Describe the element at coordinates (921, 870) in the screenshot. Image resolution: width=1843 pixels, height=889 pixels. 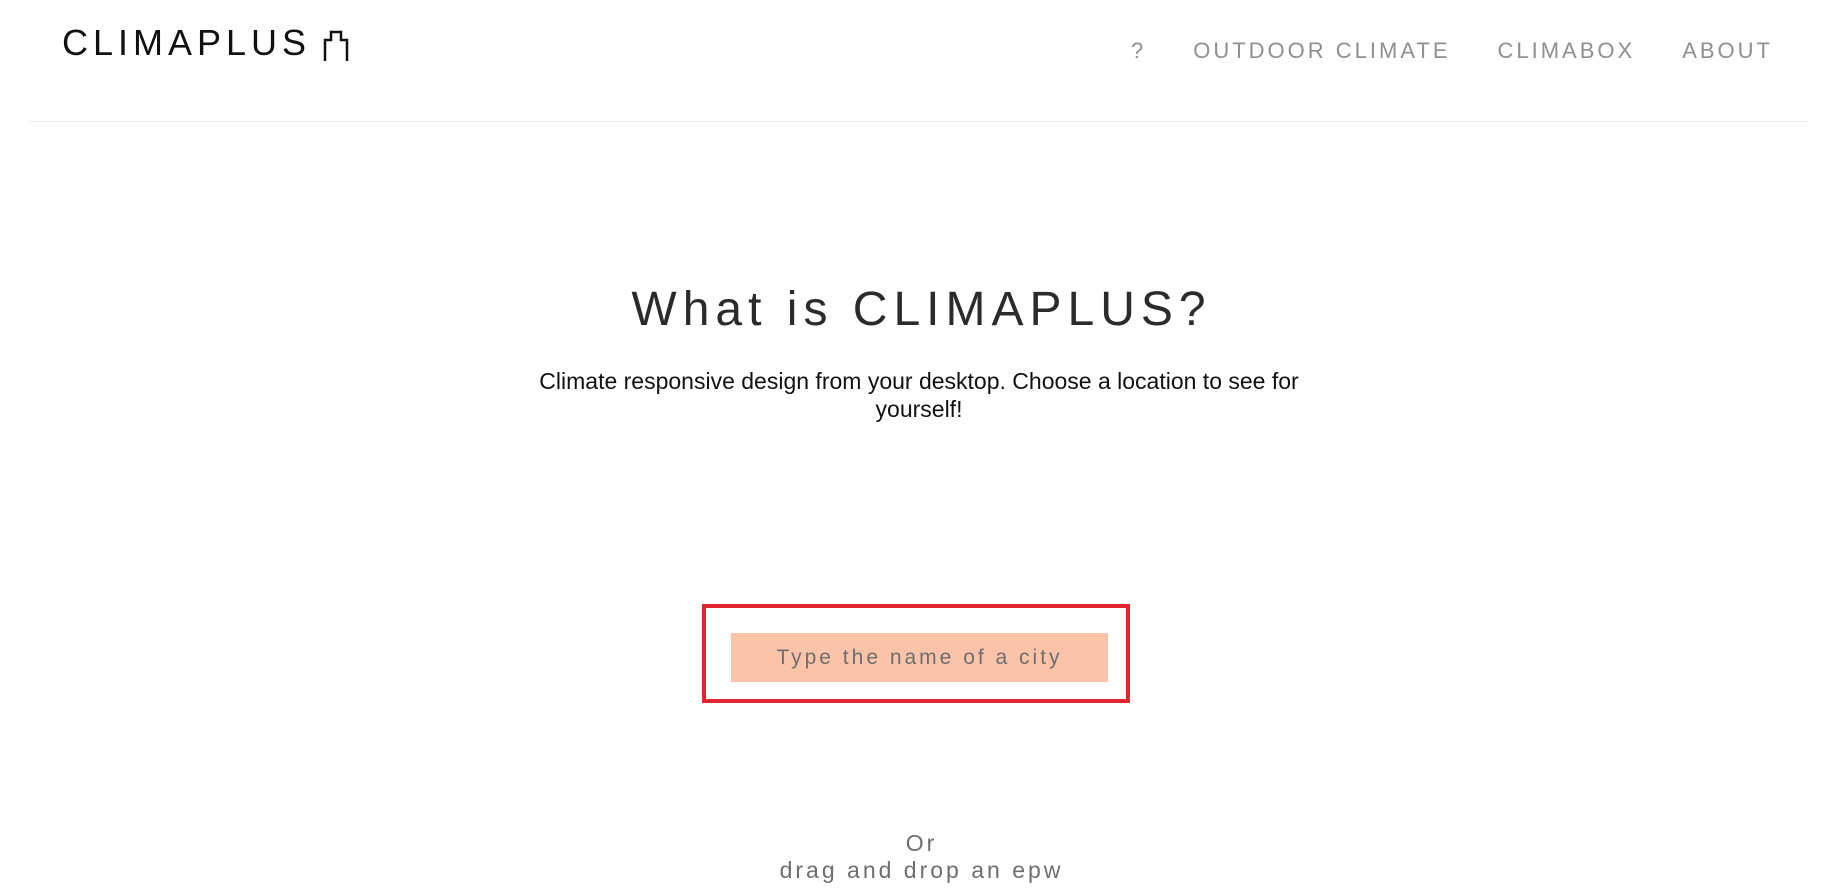
I see `drag-drop-epw-label: drag and drop an epw` at that location.